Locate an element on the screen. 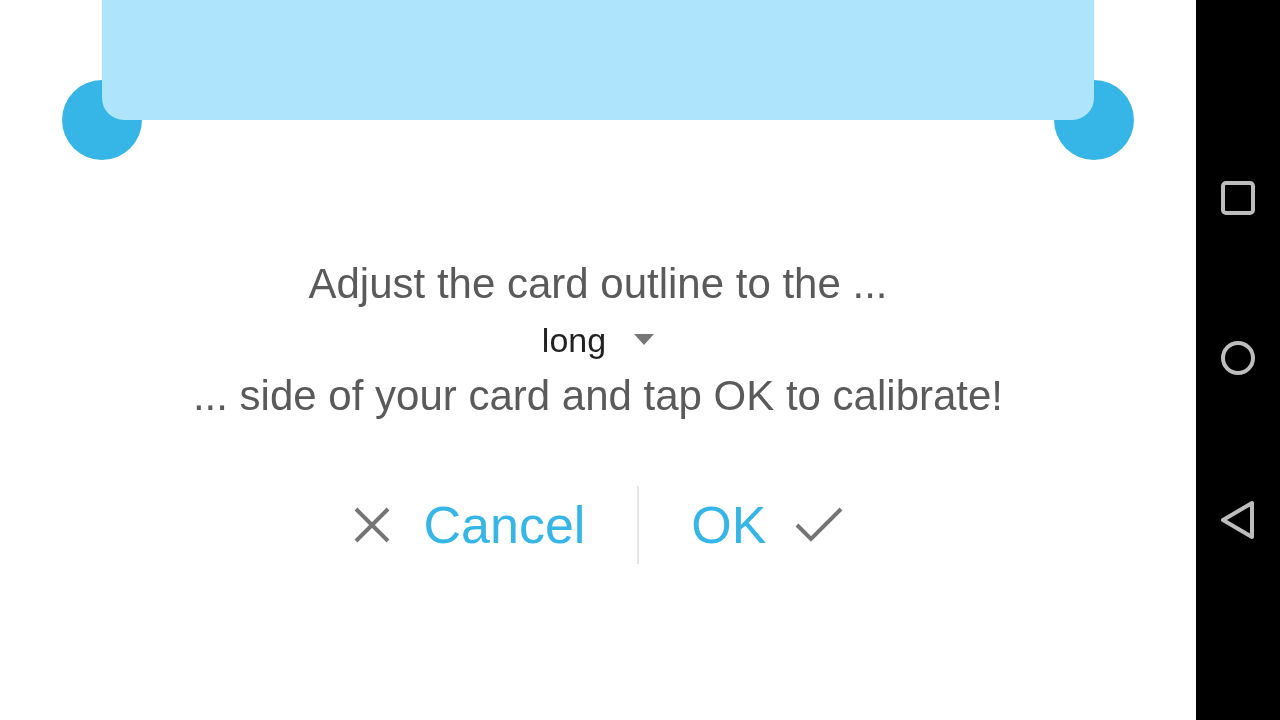  side-dropdown: long is located at coordinates (598, 340).